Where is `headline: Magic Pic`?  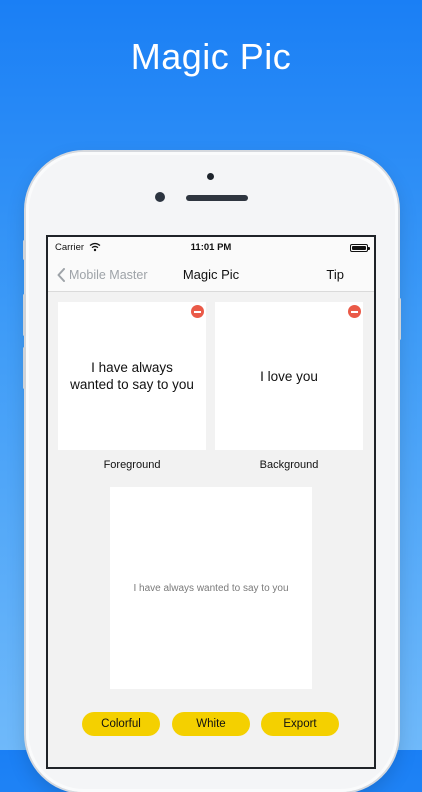 headline: Magic Pic is located at coordinates (211, 56).